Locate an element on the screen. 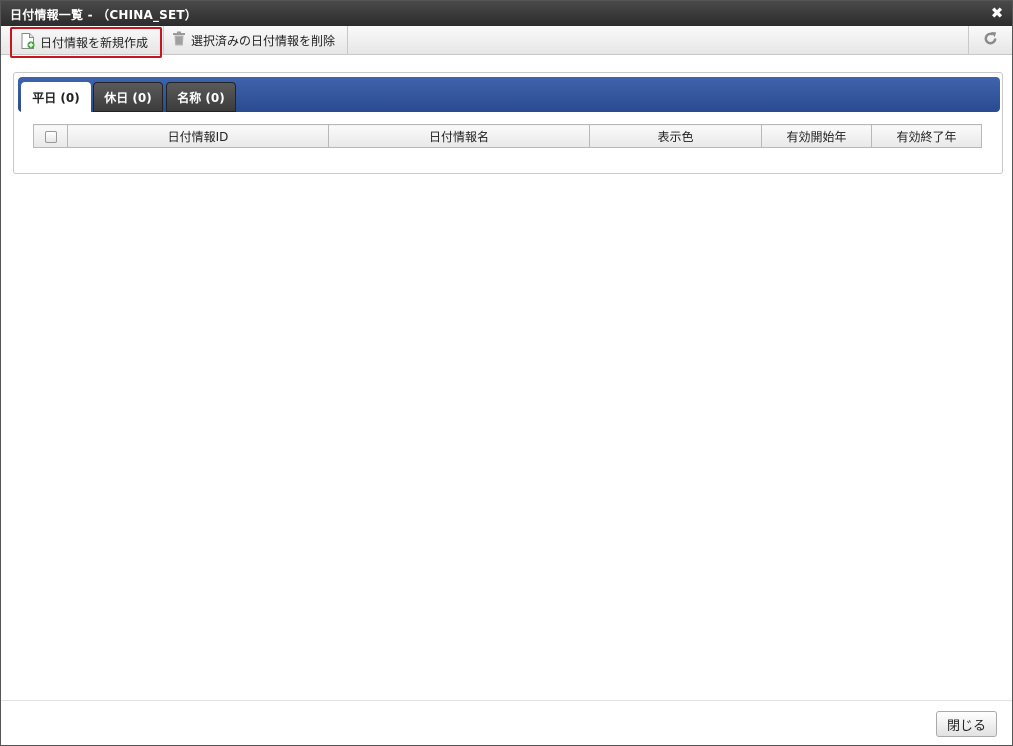 The image size is (1013, 746). new-date-info-label: 日付情報を新規作成 is located at coordinates (94, 43).